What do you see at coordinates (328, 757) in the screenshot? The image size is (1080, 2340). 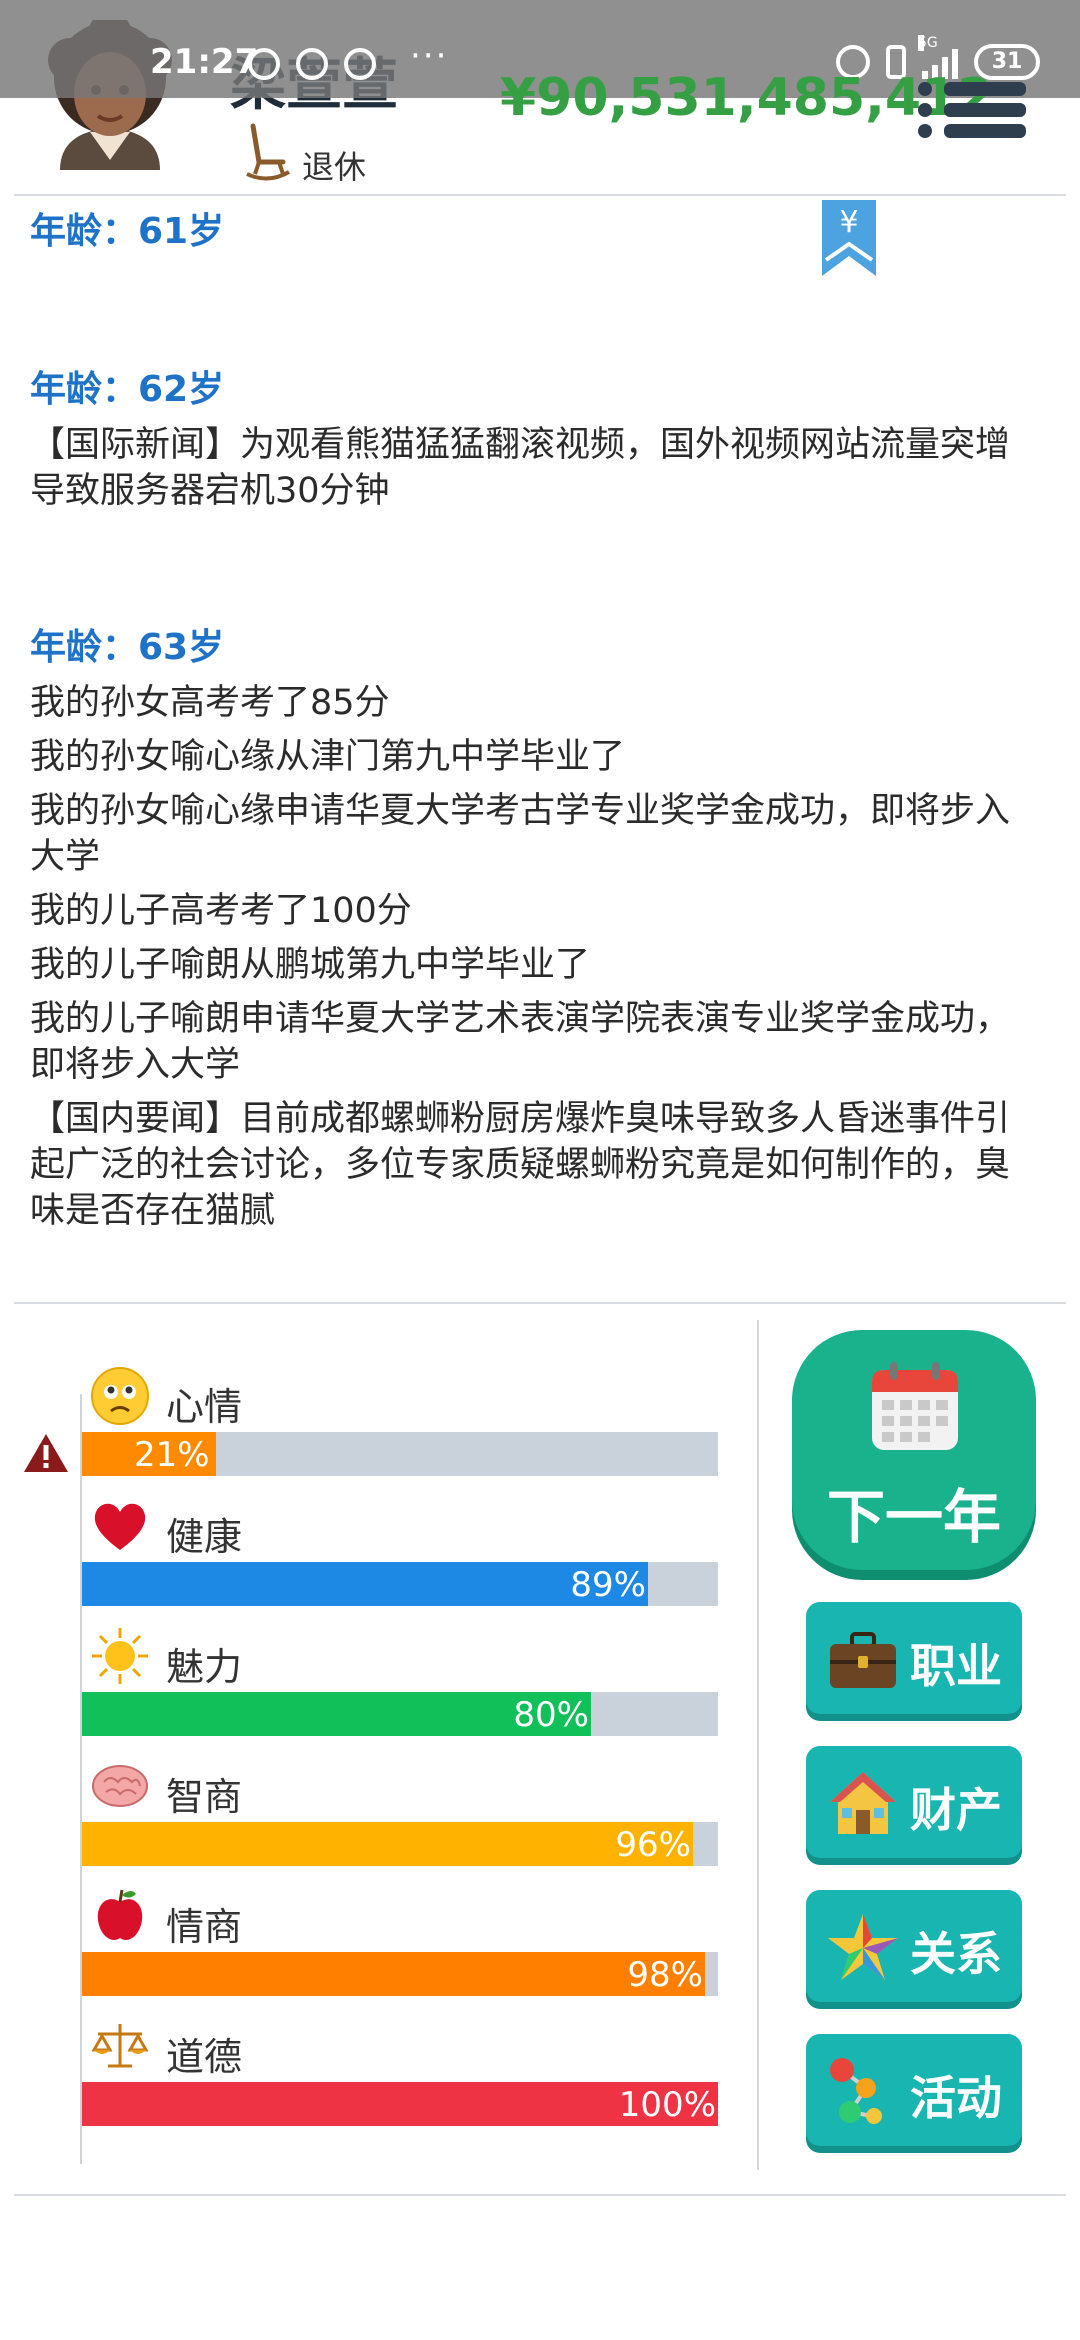 I see `log-entry: 我的孙女喻心缘从津门第九中学毕业了` at bounding box center [328, 757].